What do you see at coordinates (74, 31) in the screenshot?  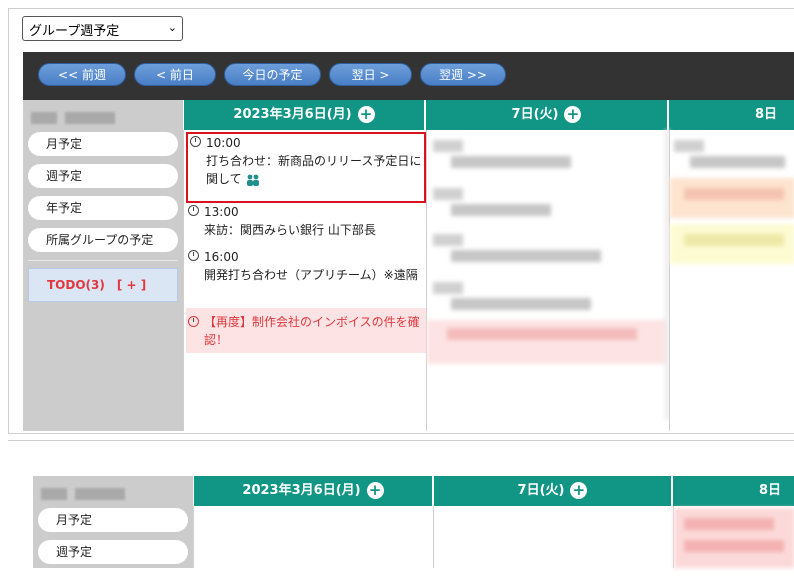 I see `group-view-select-value: グループ週予定` at bounding box center [74, 31].